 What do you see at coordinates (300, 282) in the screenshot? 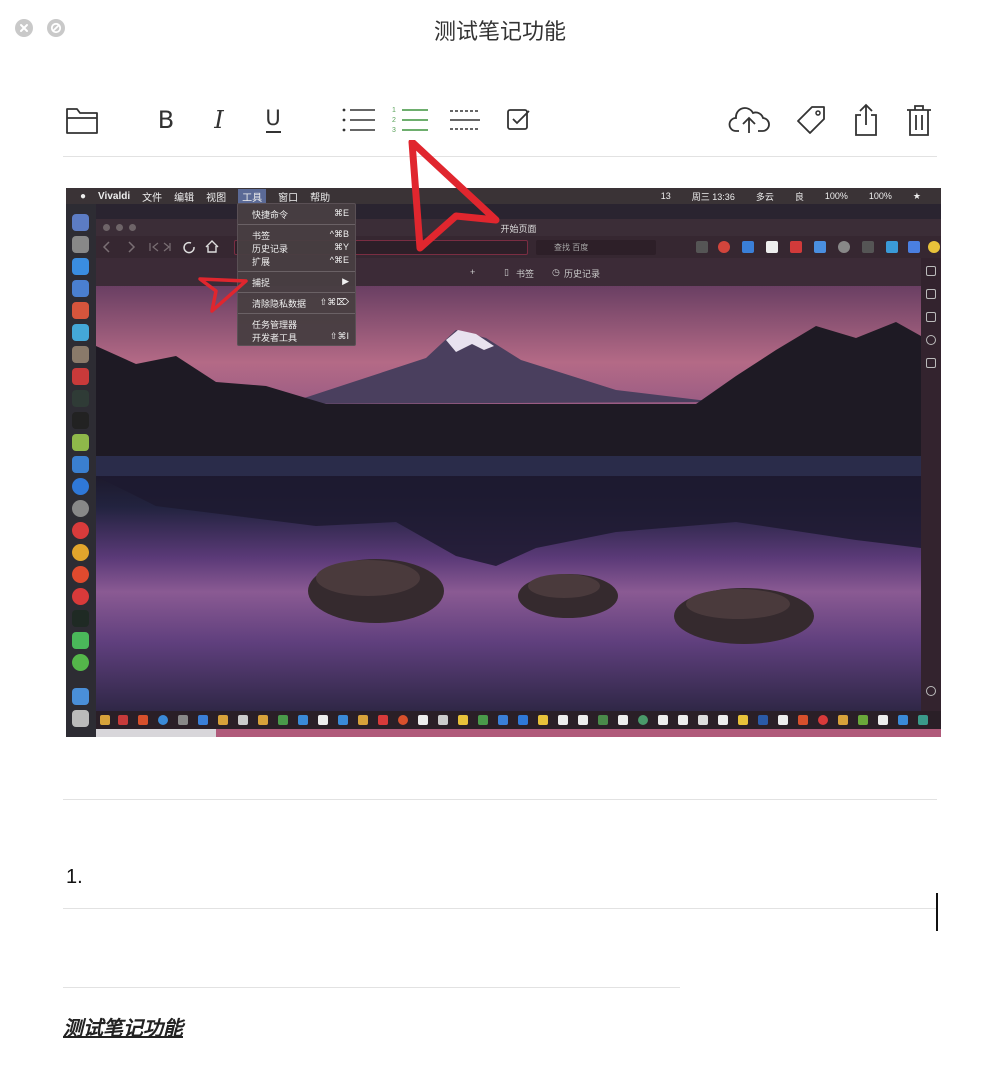
I see `menu-item-capture: 捕捉 ▶` at bounding box center [300, 282].